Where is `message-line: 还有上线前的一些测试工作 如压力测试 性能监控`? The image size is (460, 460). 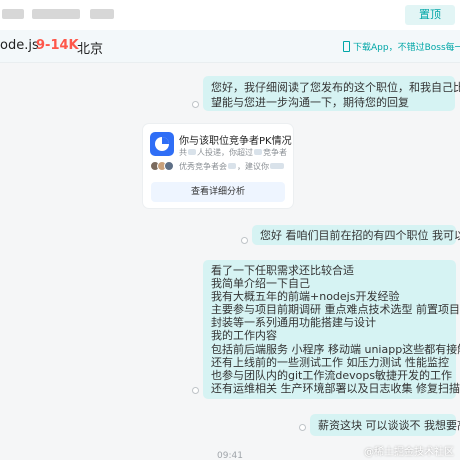
message-line: 还有上线前的一些测试工作 如压力测试 性能监控 is located at coordinates (330, 362).